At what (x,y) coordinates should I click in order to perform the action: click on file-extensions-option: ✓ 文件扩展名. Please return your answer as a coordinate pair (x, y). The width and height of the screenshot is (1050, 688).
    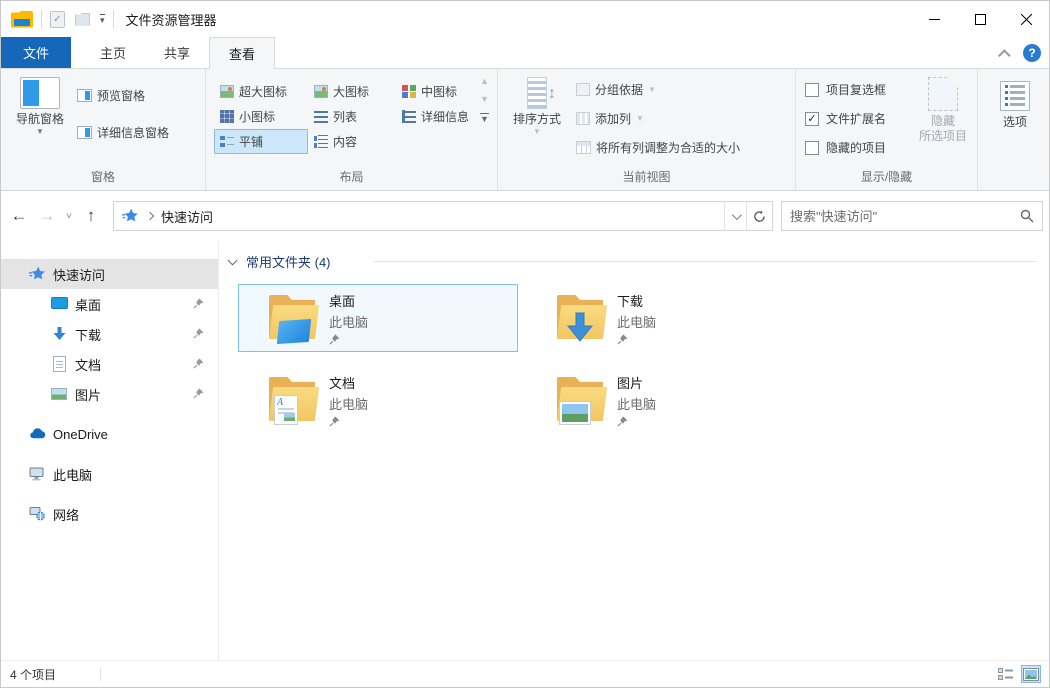
    Looking at the image, I should click on (845, 118).